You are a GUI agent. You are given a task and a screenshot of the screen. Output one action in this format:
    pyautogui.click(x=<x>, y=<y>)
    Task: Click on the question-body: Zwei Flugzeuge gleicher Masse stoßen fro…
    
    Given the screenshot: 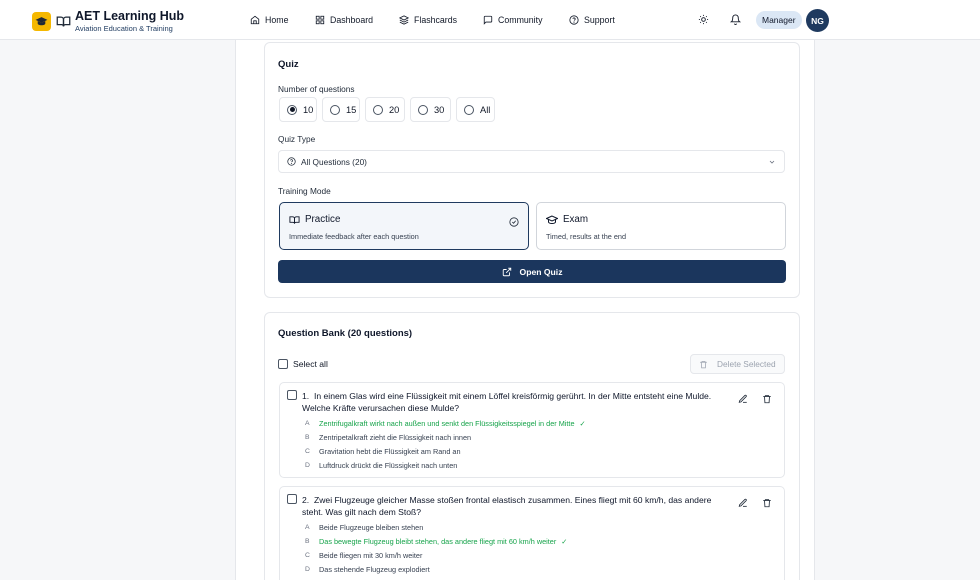 What is the action you would take?
    pyautogui.click(x=507, y=506)
    